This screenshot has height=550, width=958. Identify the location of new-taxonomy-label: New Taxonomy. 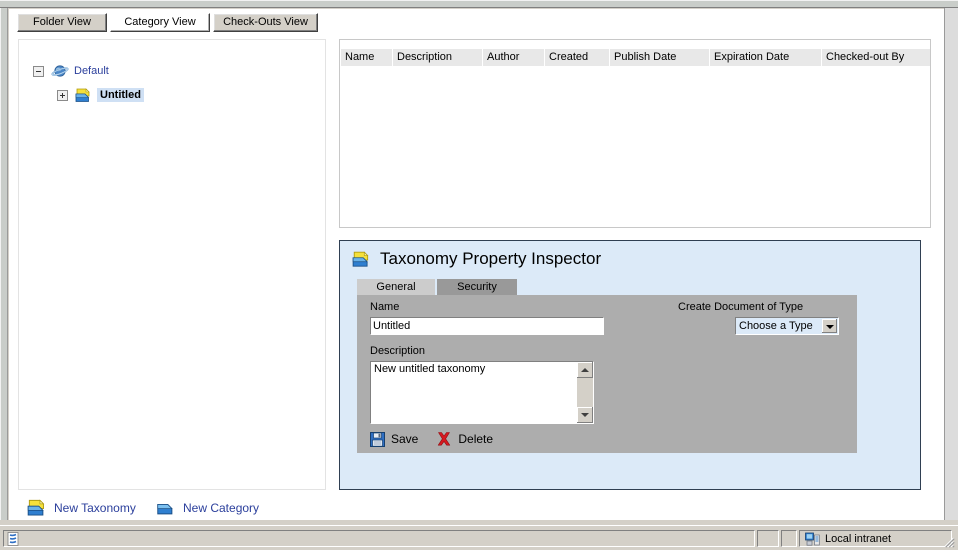
(95, 508).